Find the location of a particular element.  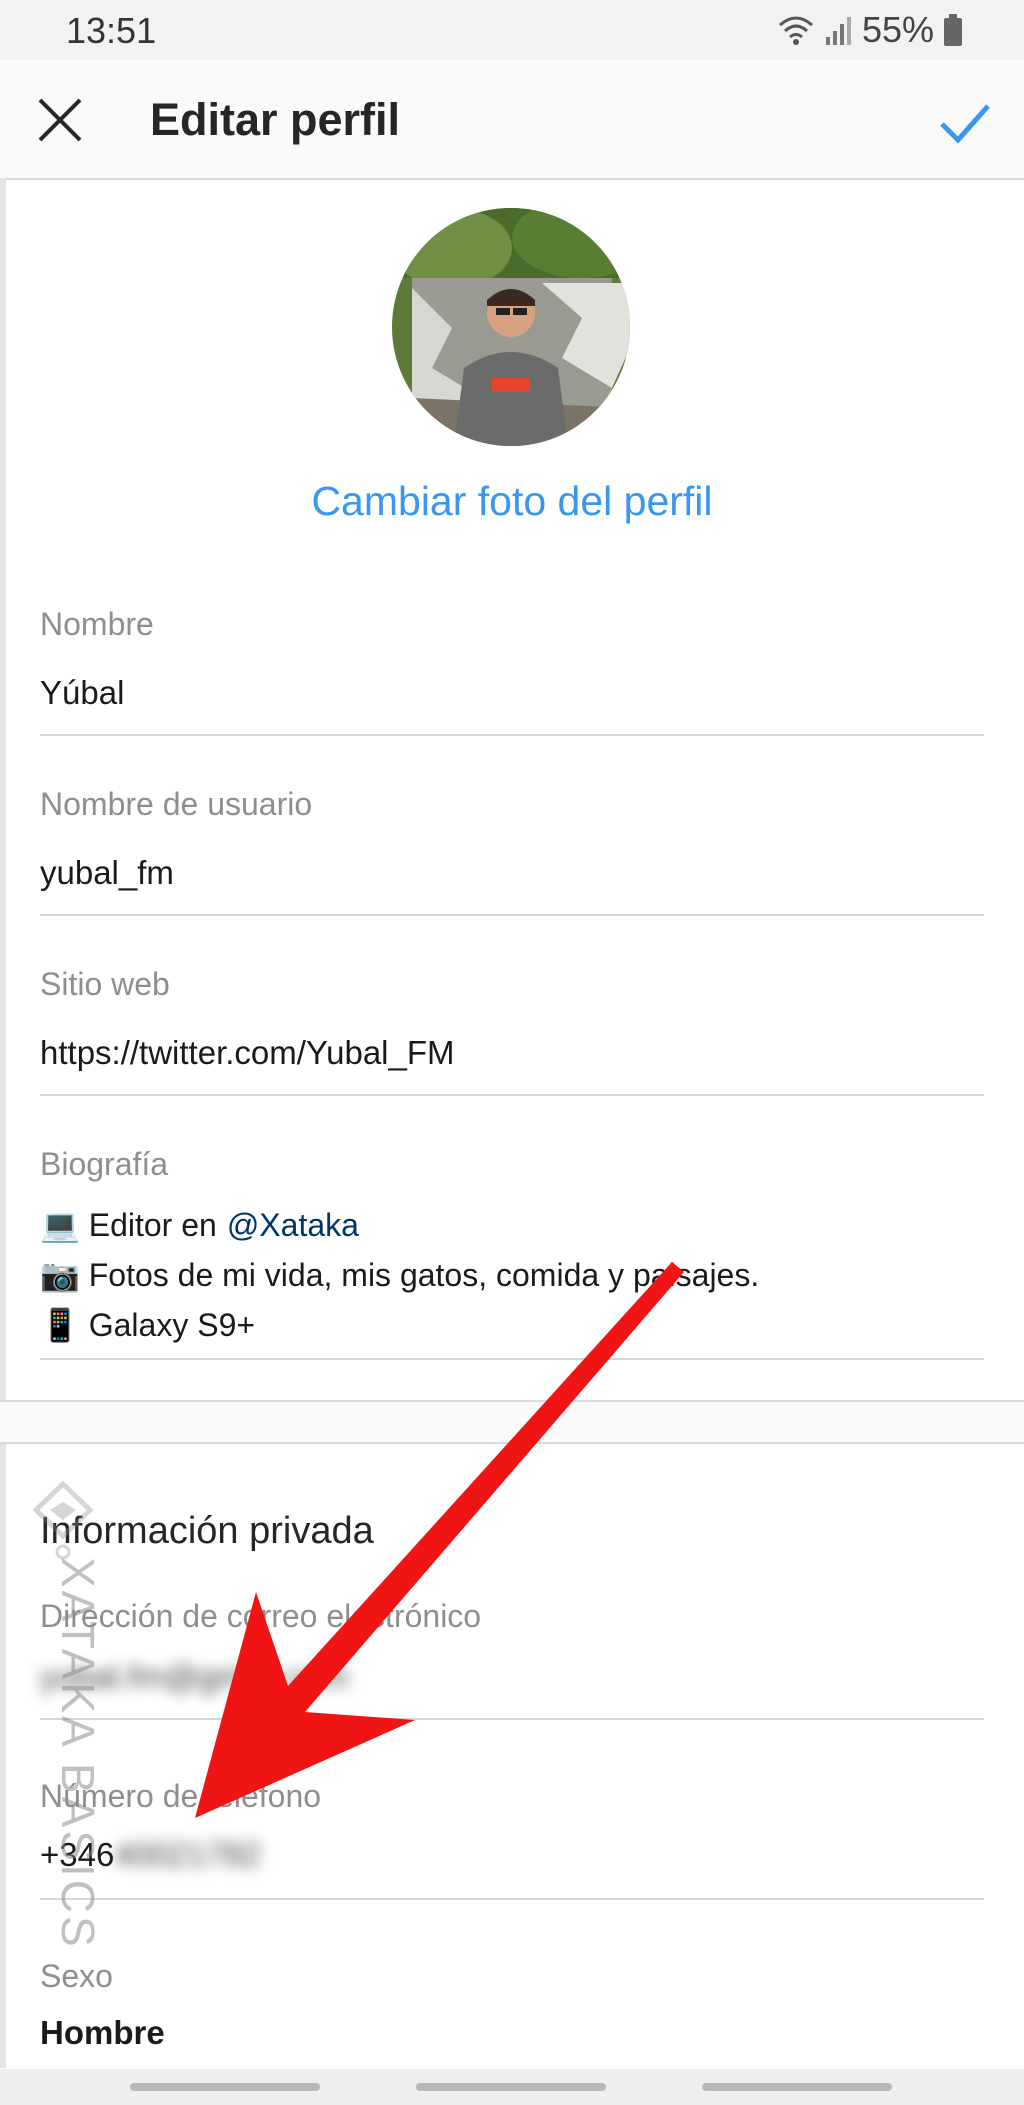

website-input: https://twitter.com/Yubal_FM is located at coordinates (247, 1053).